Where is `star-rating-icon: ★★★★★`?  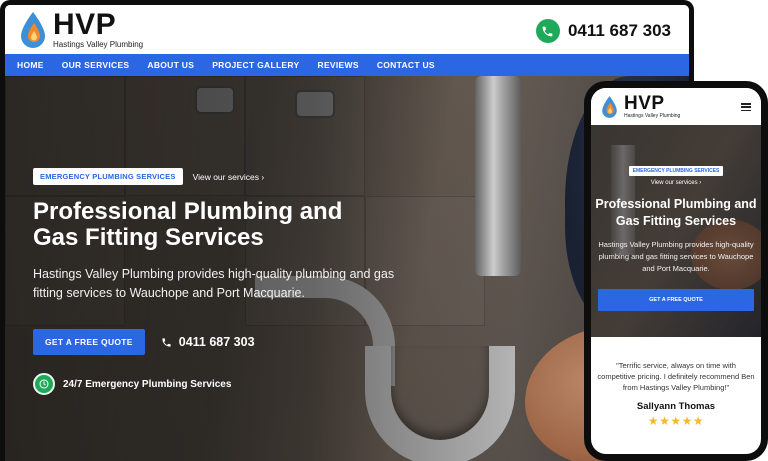
star-rating-icon: ★★★★★ is located at coordinates (676, 421).